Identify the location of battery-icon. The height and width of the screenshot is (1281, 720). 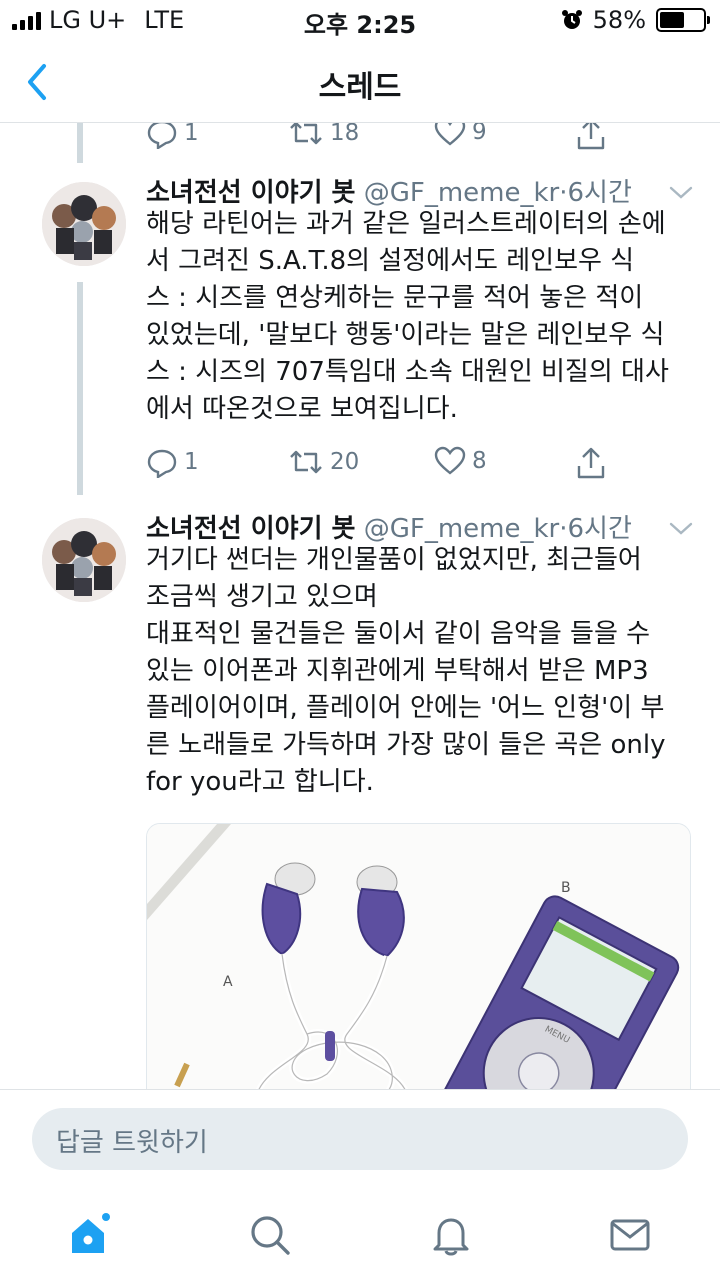
(683, 20).